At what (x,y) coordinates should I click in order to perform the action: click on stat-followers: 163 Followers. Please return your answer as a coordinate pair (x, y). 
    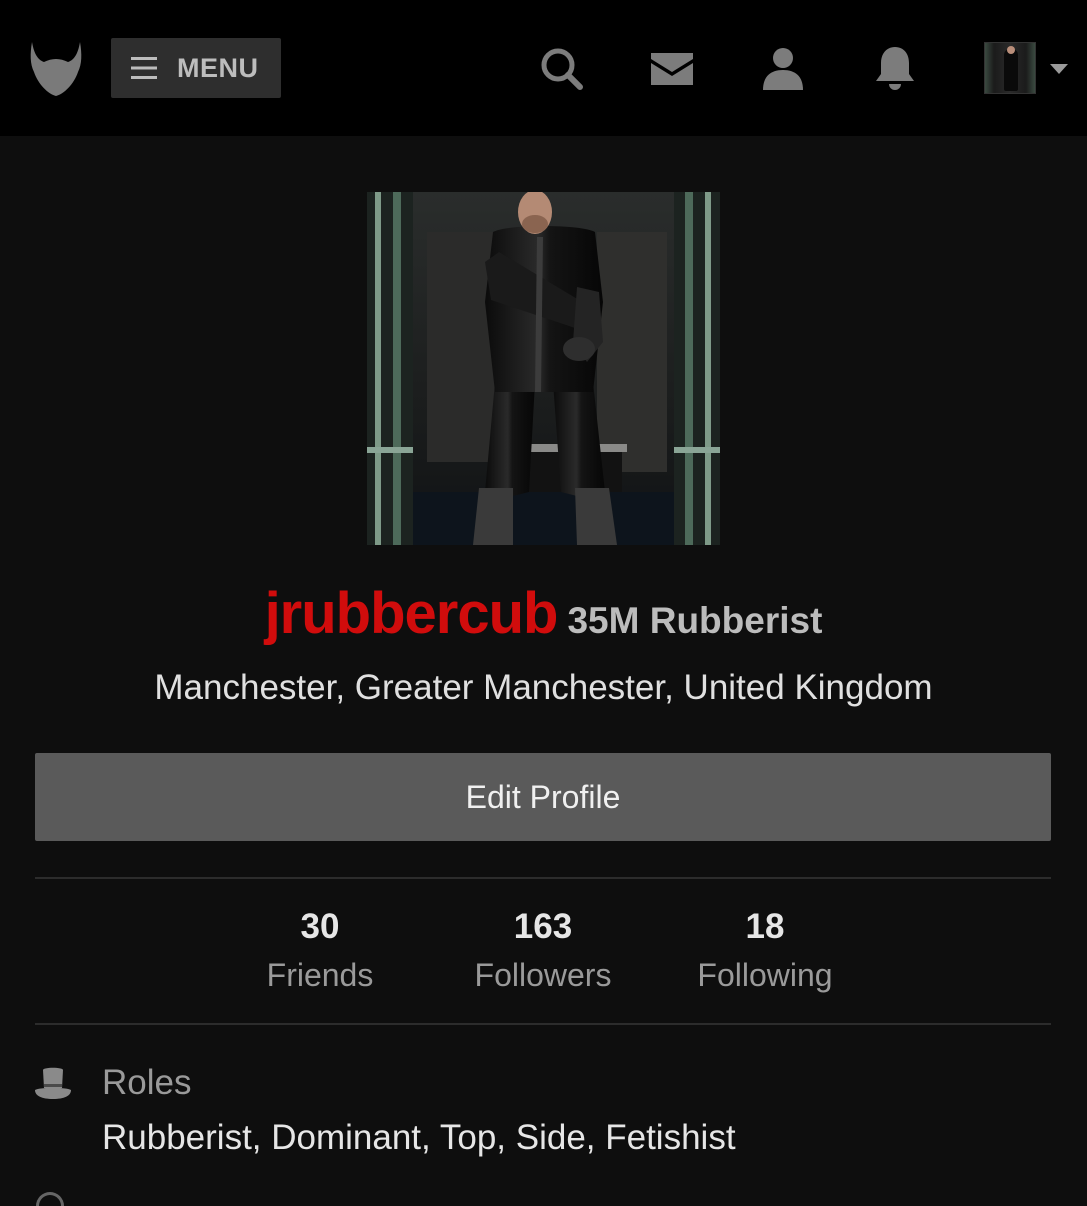
    Looking at the image, I should click on (543, 953).